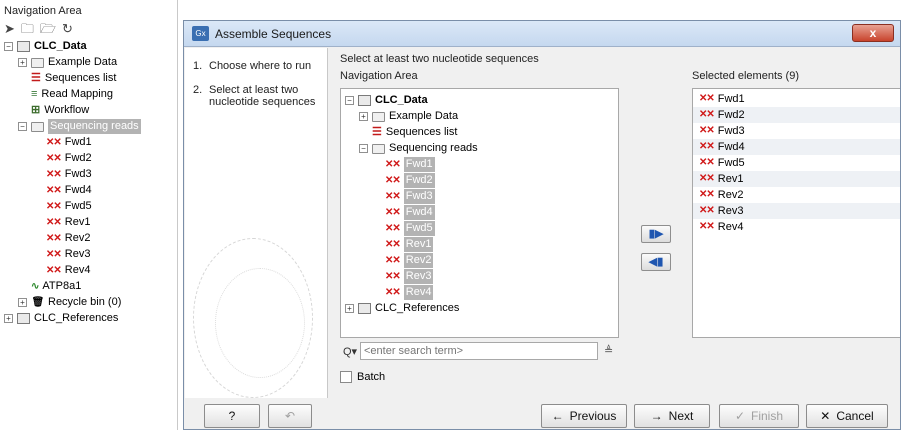 This screenshot has height=430, width=901. Describe the element at coordinates (362, 377) in the screenshot. I see `batch-option: Batch` at that location.